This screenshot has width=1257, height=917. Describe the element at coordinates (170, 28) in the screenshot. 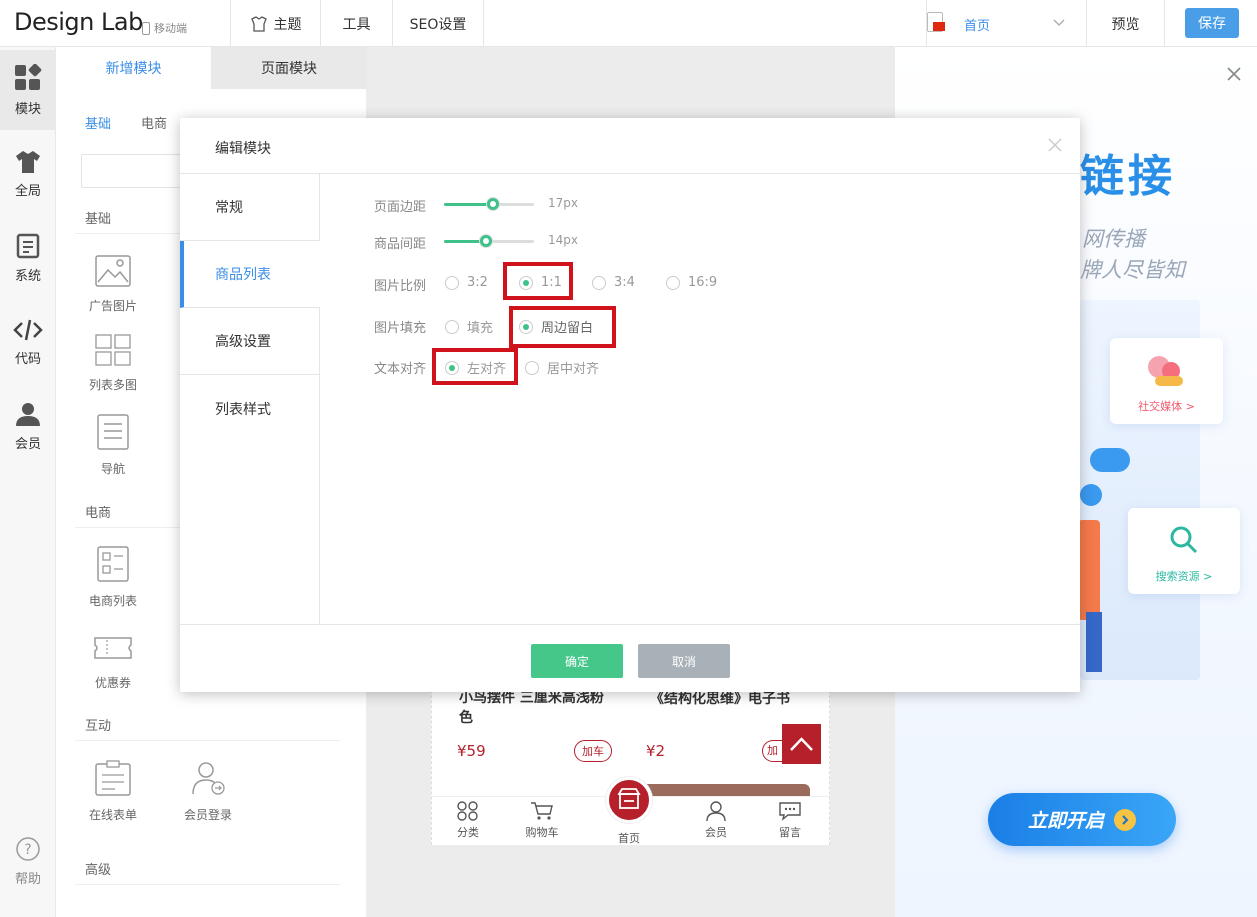

I see `mobile-label: 移动端` at that location.